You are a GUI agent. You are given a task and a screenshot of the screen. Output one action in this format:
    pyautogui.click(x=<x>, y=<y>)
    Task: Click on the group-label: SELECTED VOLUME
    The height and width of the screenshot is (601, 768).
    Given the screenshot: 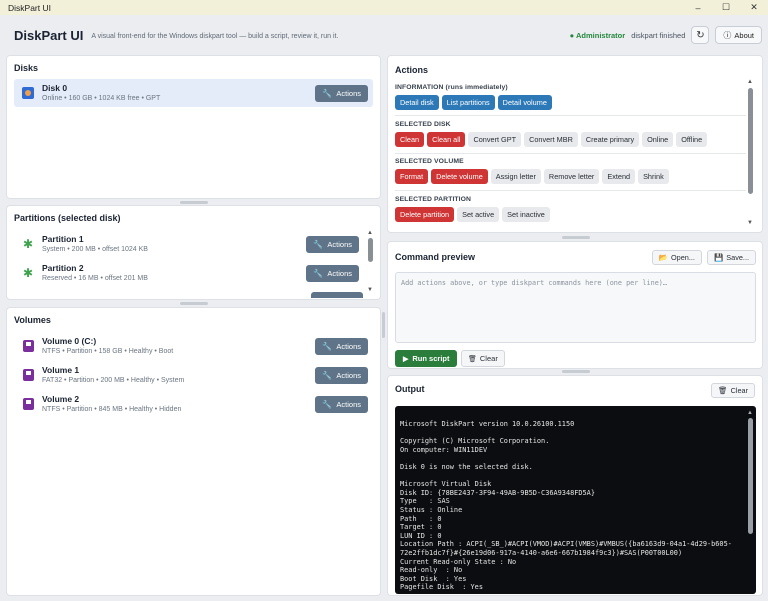 What is the action you would take?
    pyautogui.click(x=429, y=161)
    